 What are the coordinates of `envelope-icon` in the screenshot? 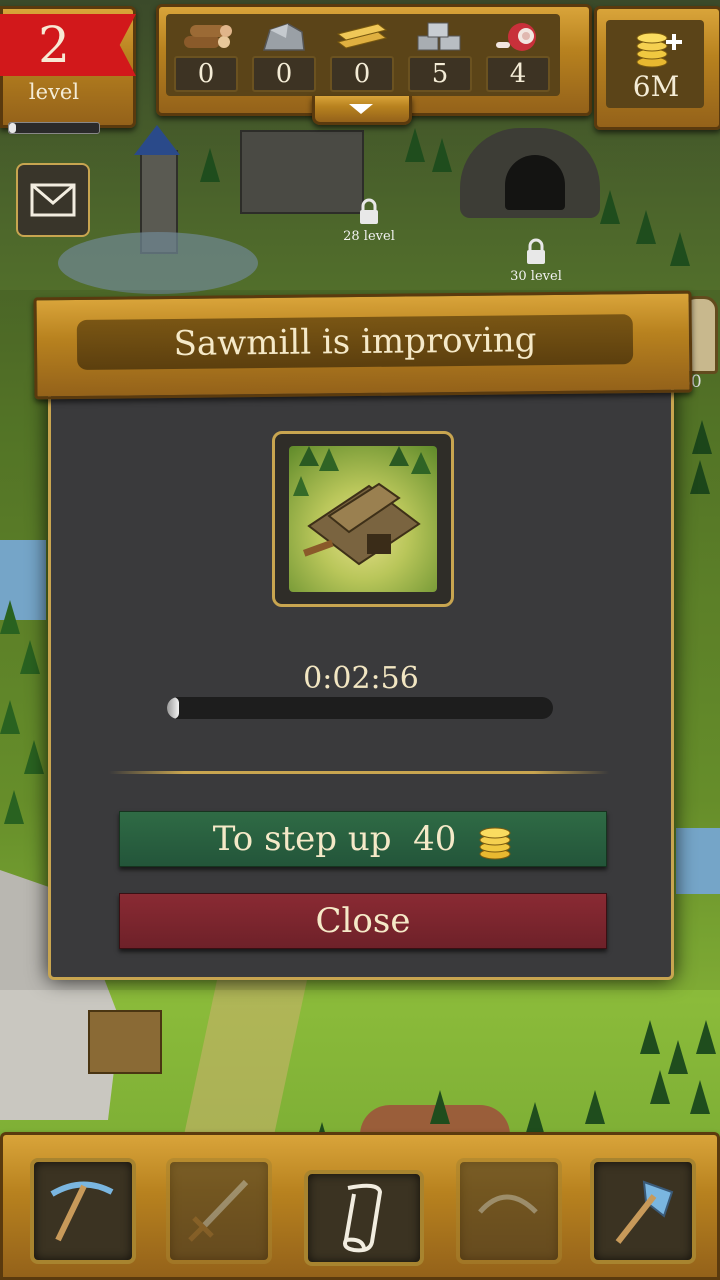 It's located at (53, 202).